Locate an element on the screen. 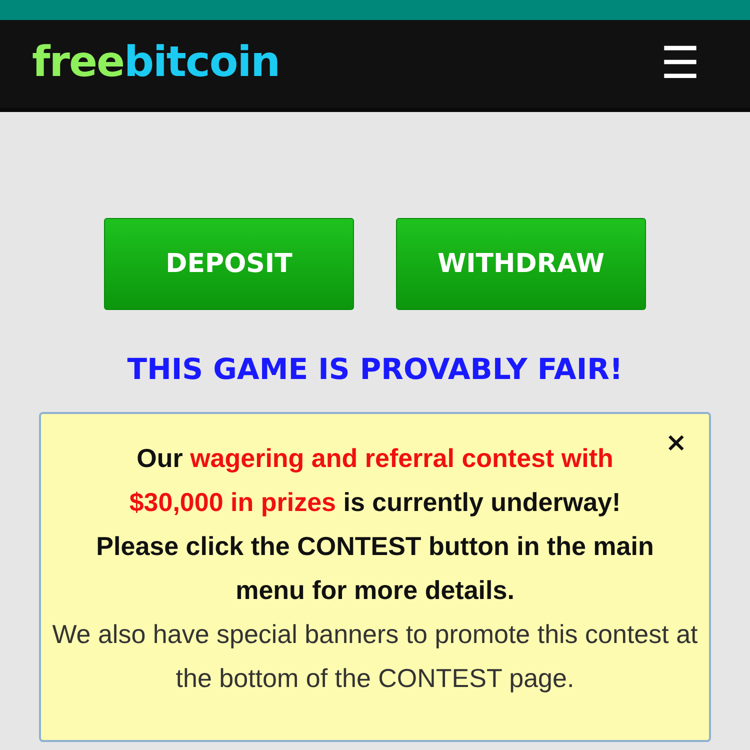  close-button: × is located at coordinates (676, 443).